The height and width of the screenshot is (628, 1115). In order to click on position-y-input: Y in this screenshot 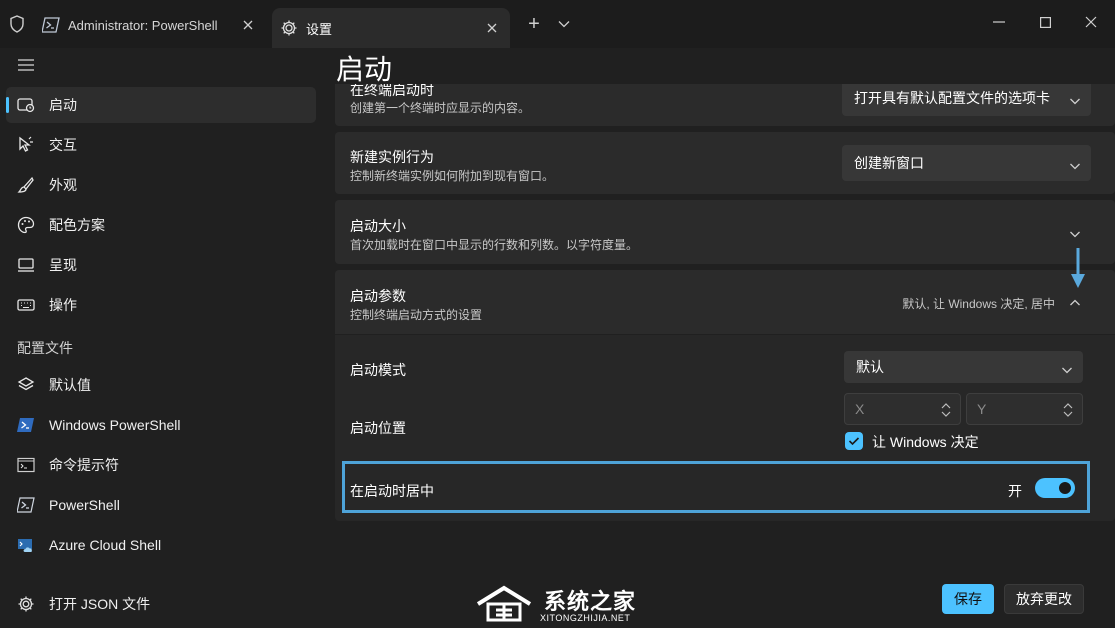, I will do `click(1024, 409)`.